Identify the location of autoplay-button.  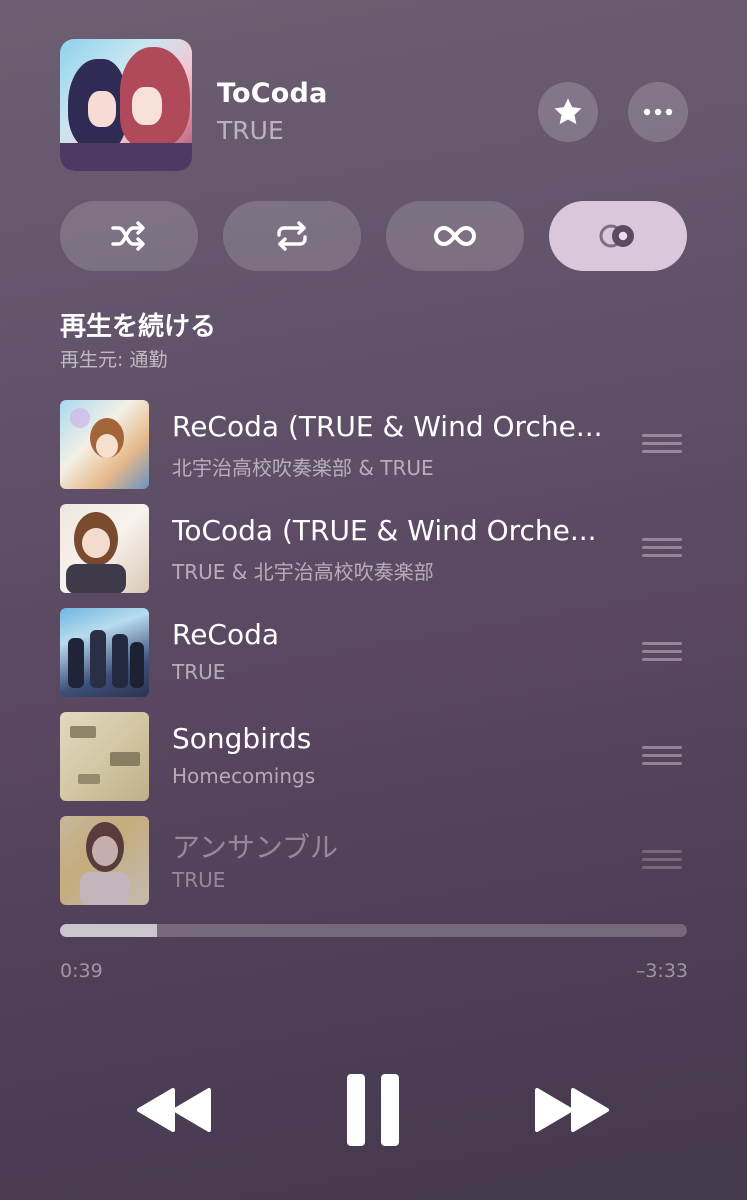
(618, 236).